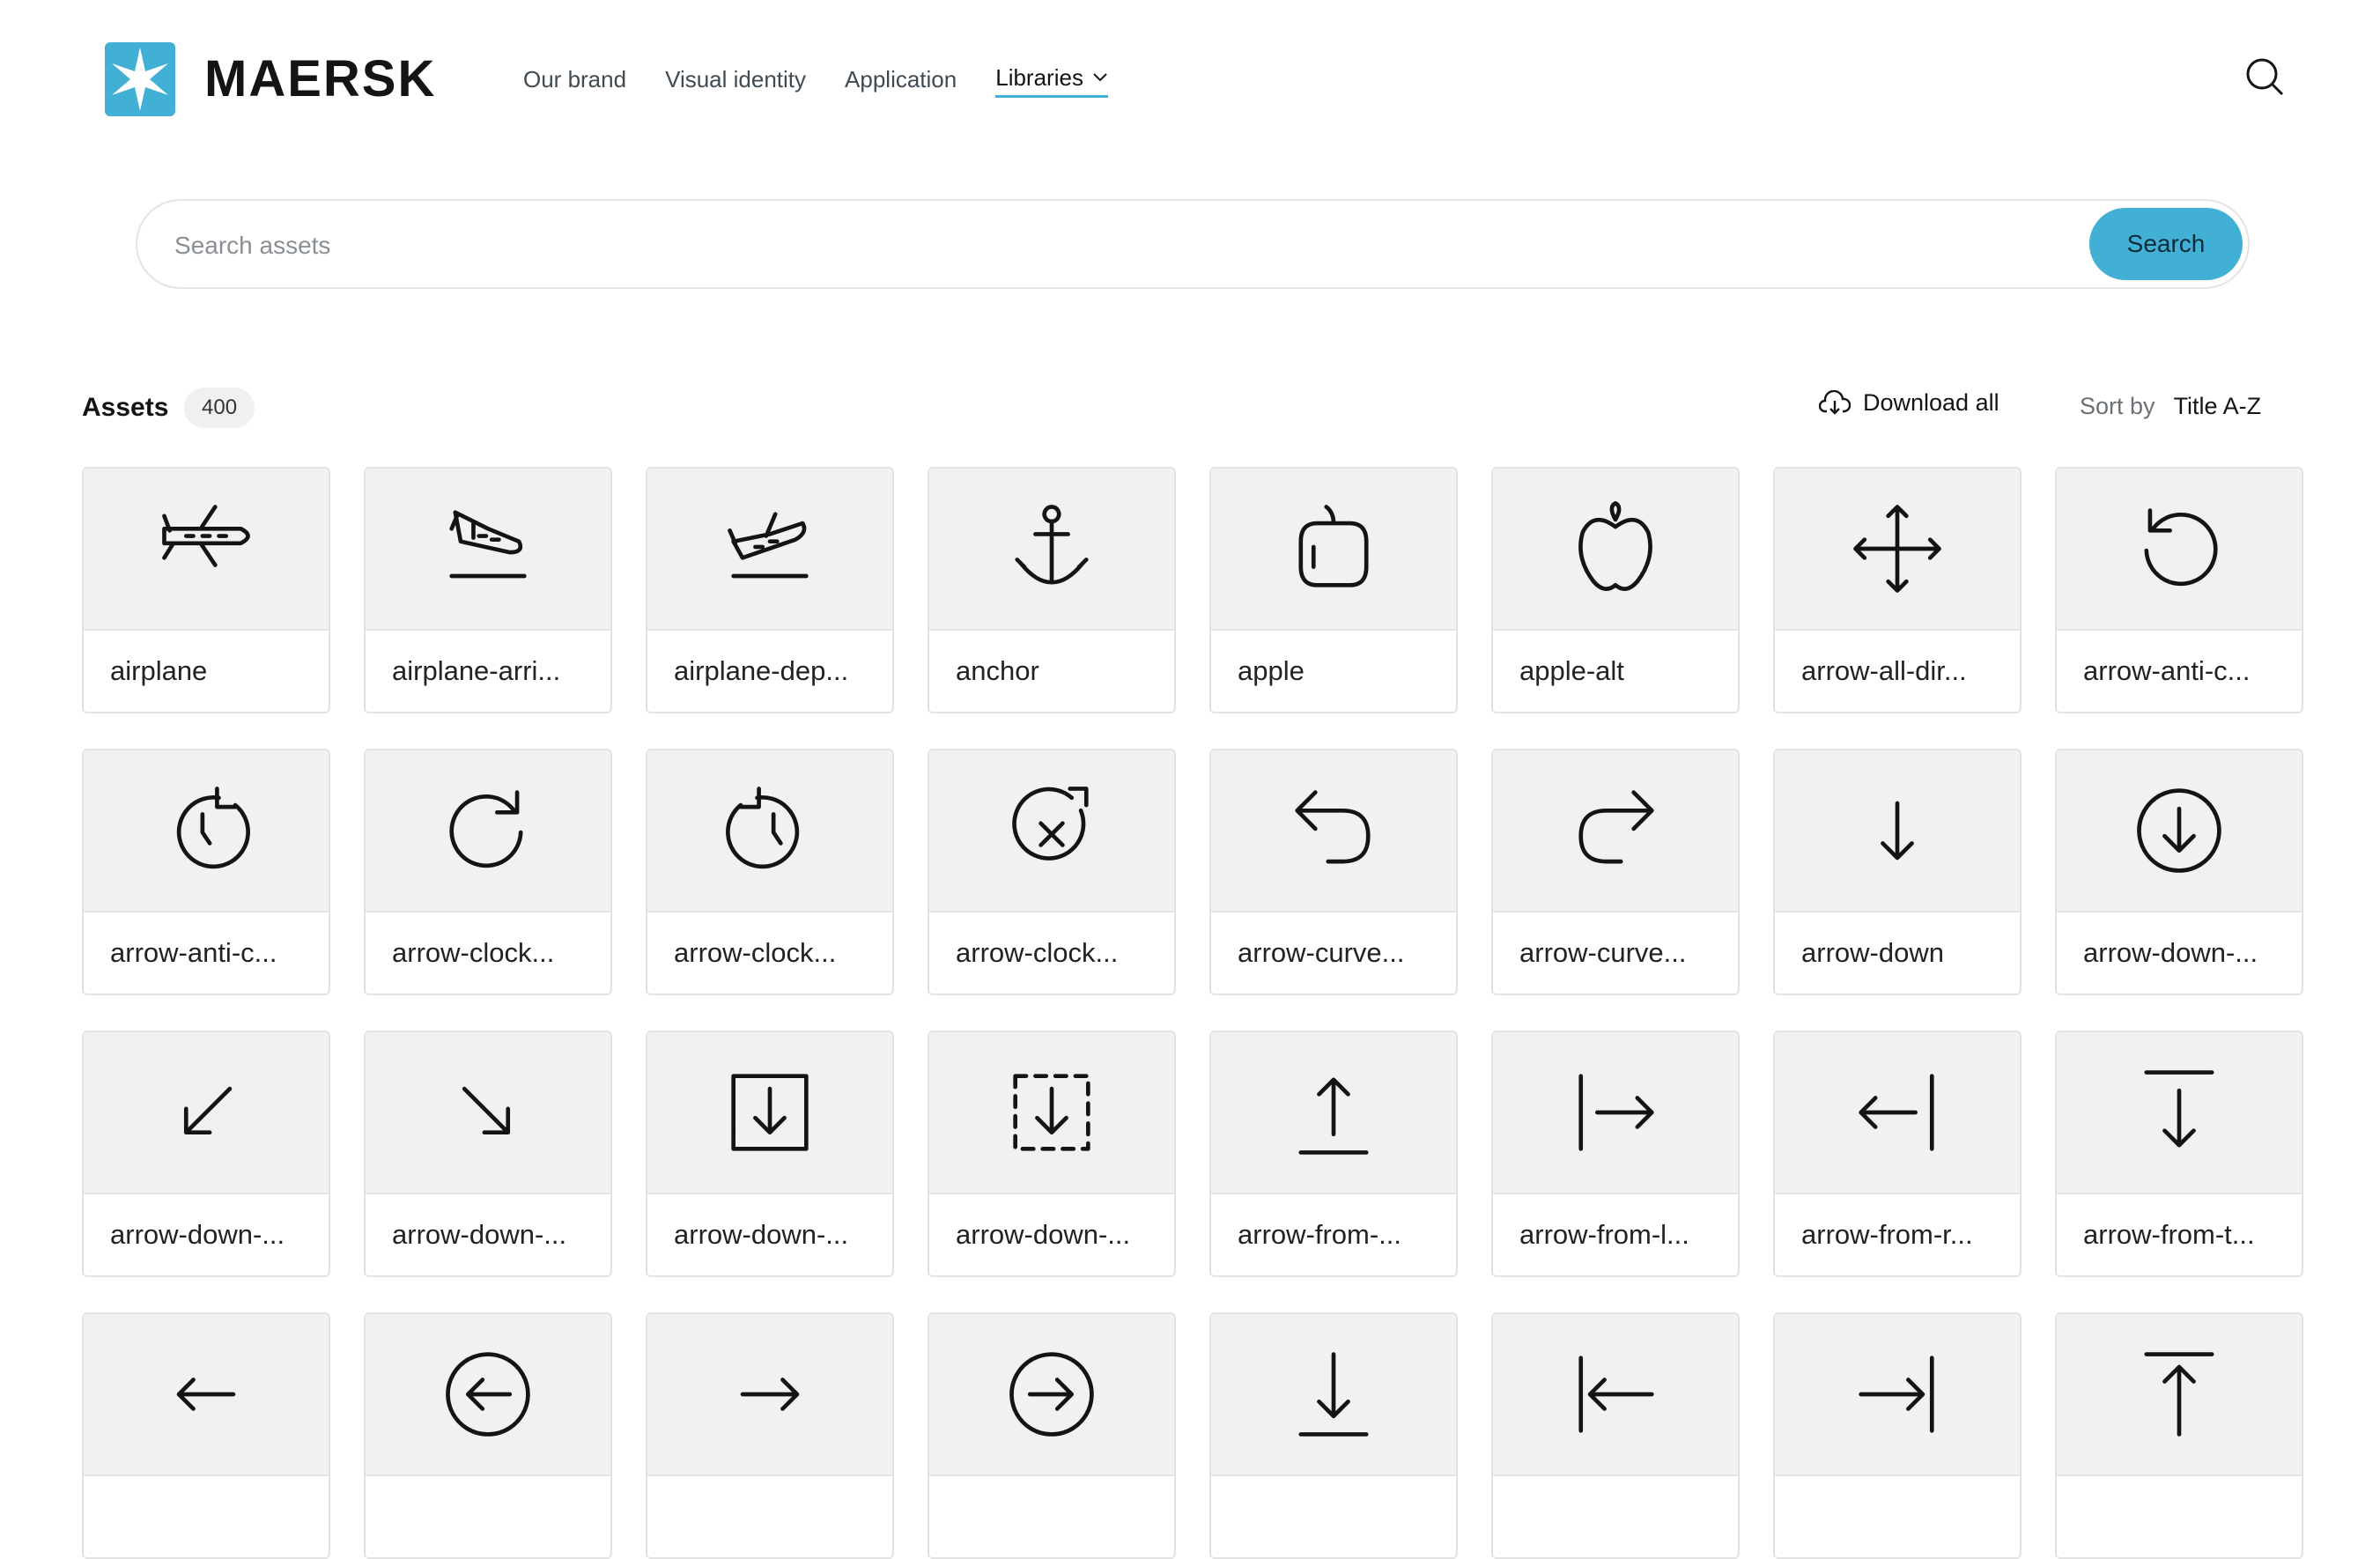  Describe the element at coordinates (763, 828) in the screenshot. I see `arrow-clockwise-clock-icon` at that location.